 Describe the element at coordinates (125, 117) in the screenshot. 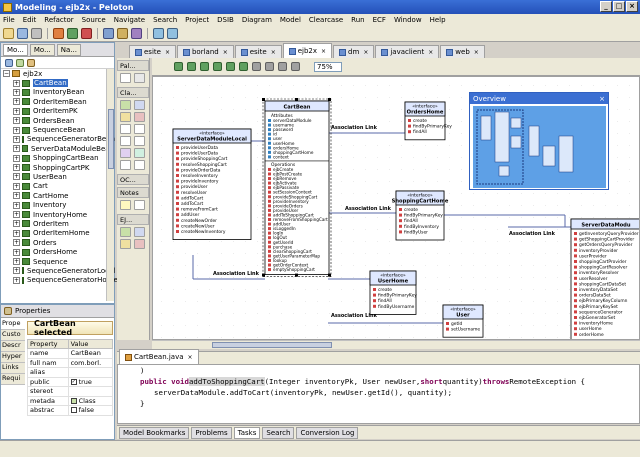

I see `enum-tool-icon` at that location.